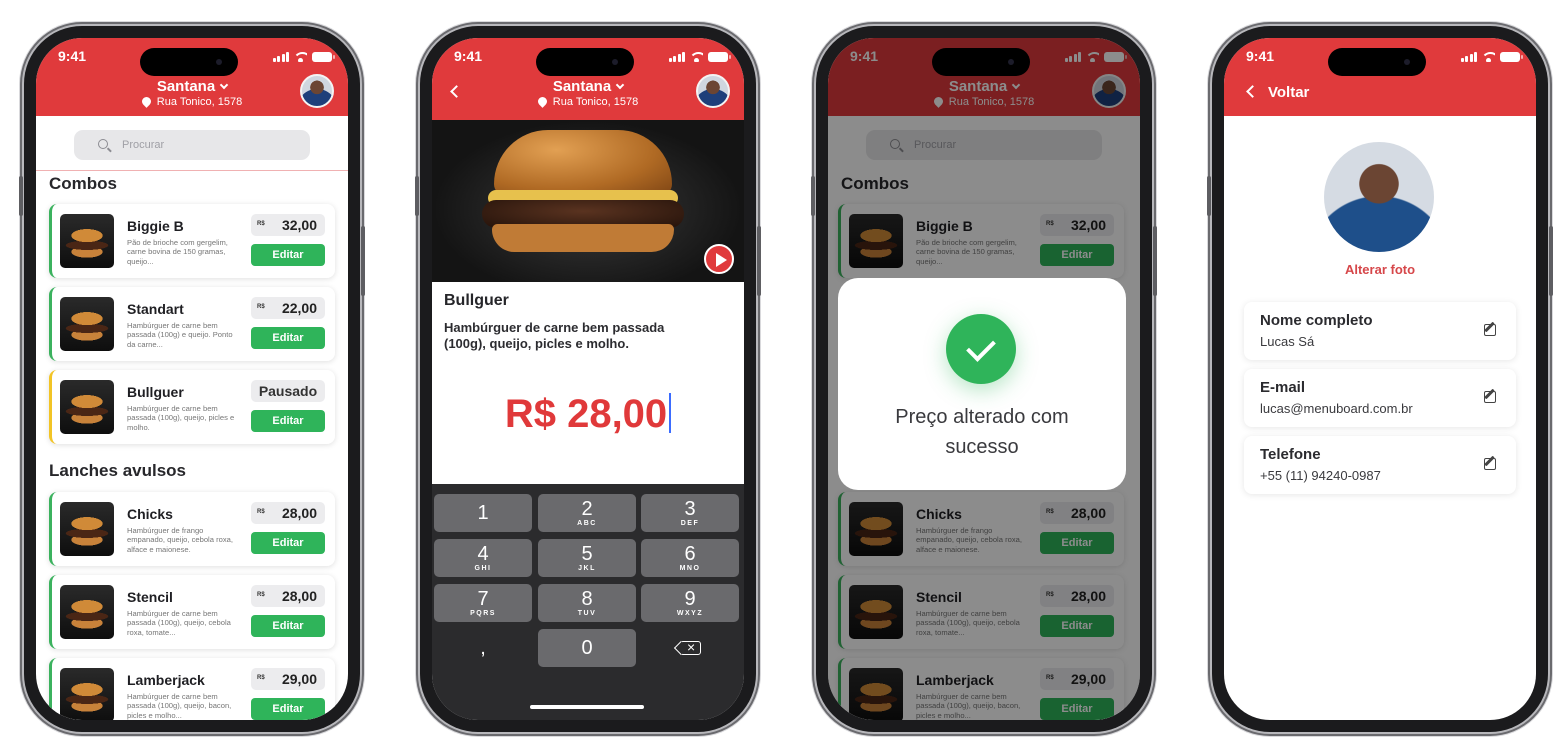  Describe the element at coordinates (587, 648) in the screenshot. I see `key-0: 0` at that location.